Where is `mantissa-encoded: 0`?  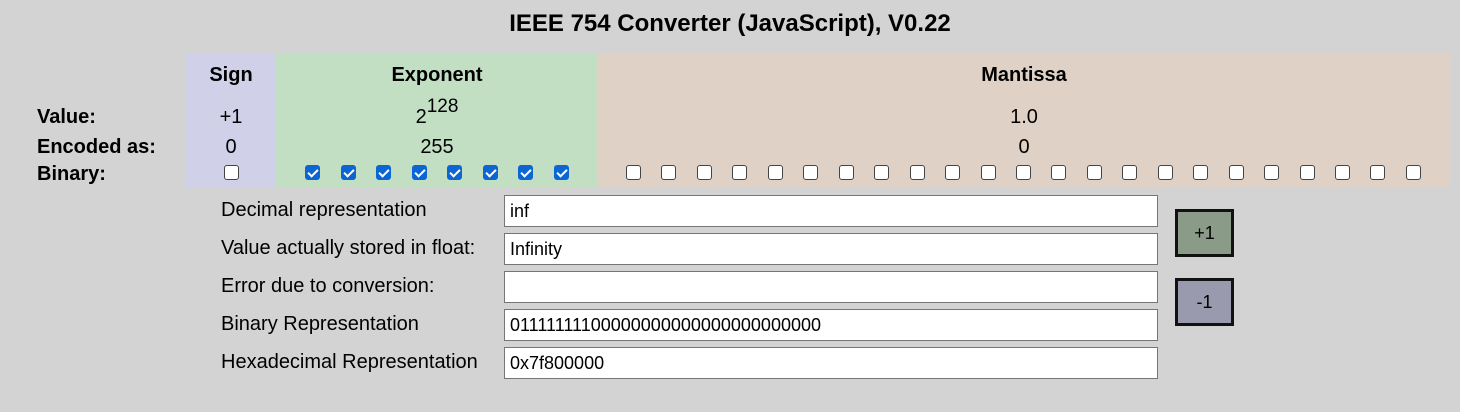
mantissa-encoded: 0 is located at coordinates (1024, 147).